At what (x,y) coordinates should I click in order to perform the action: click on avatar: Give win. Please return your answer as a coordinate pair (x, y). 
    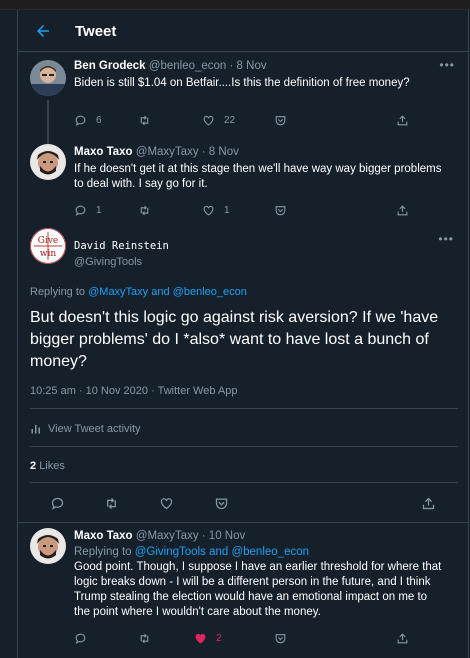
    Looking at the image, I should click on (48, 246).